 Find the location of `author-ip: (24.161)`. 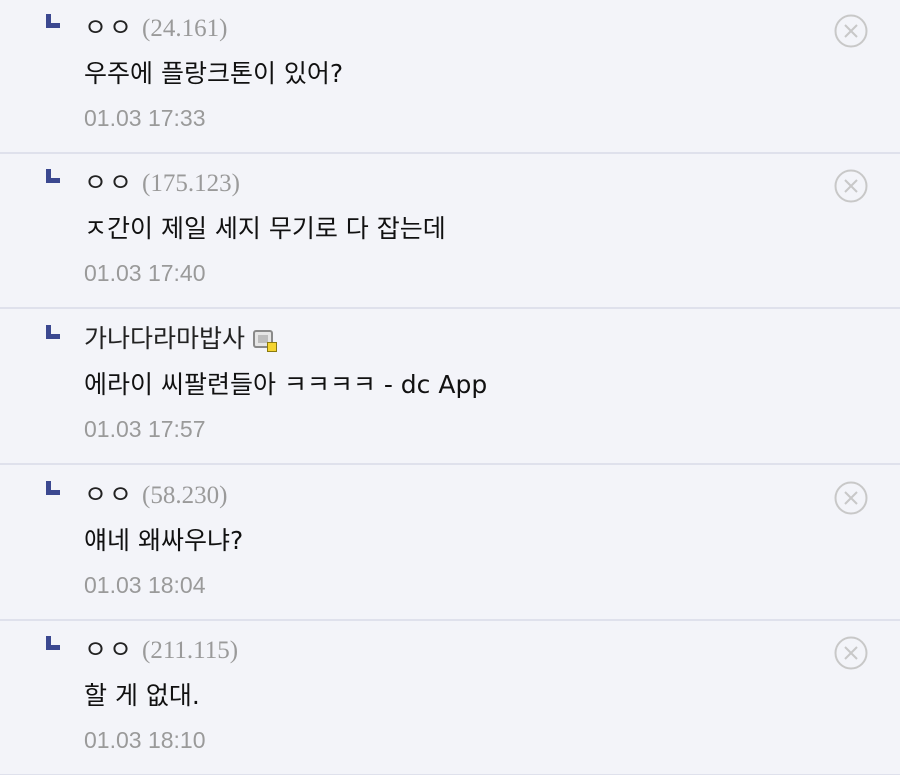

author-ip: (24.161) is located at coordinates (185, 28).